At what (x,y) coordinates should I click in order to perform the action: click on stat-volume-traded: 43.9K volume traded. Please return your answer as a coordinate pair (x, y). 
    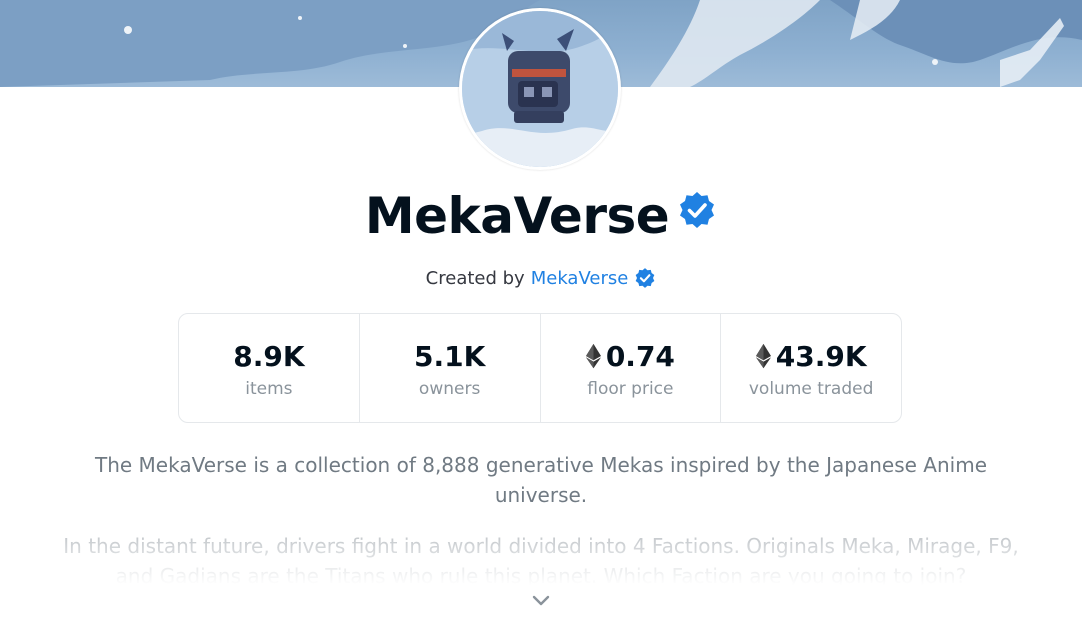
    Looking at the image, I should click on (811, 368).